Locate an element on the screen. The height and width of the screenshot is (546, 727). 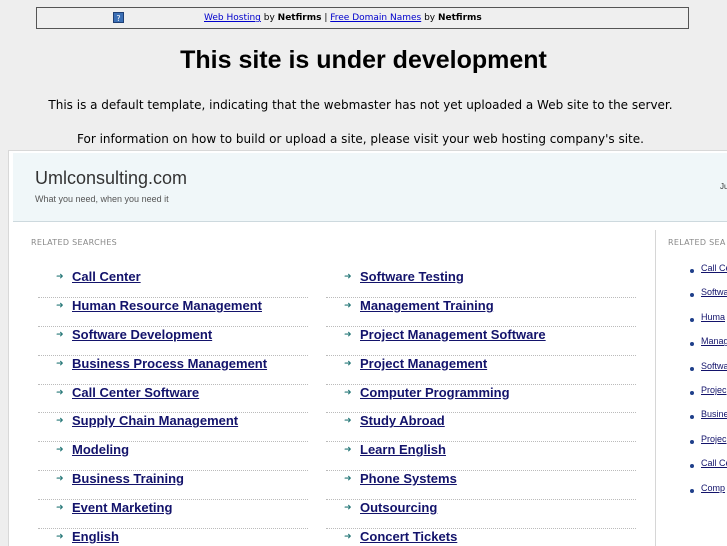
related-search-link: Call Center is located at coordinates (106, 276).